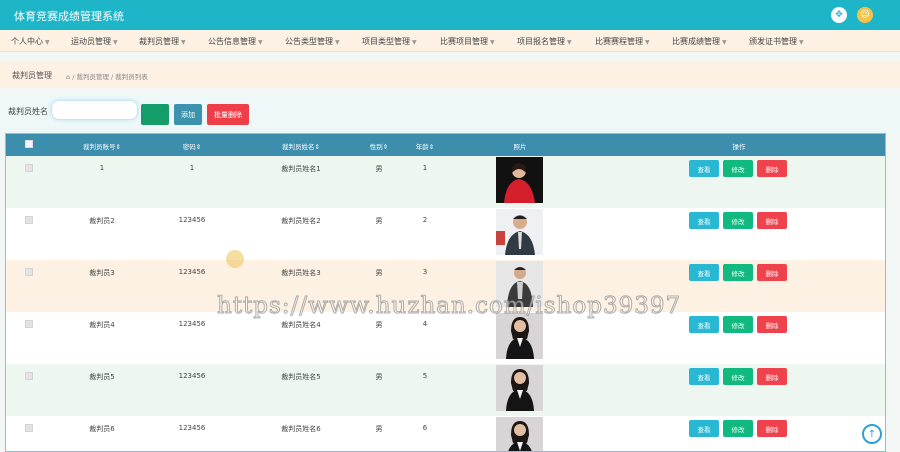 The image size is (900, 452). What do you see at coordinates (188, 114) in the screenshot?
I see `add-button: 添加` at bounding box center [188, 114].